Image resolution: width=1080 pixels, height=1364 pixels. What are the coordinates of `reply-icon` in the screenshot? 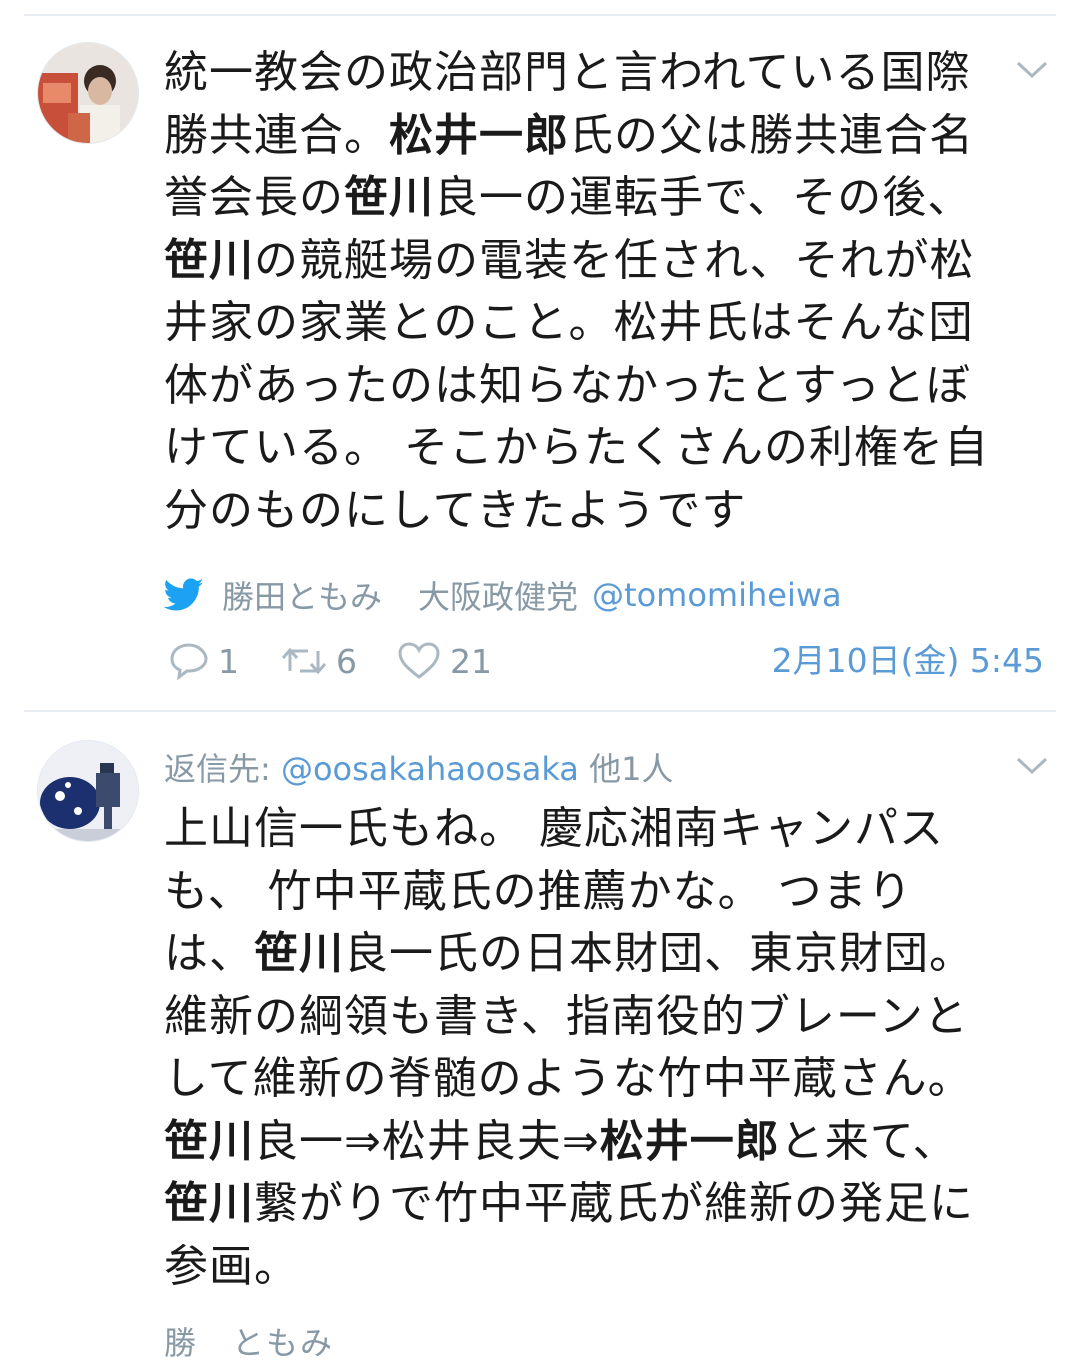 It's located at (189, 662).